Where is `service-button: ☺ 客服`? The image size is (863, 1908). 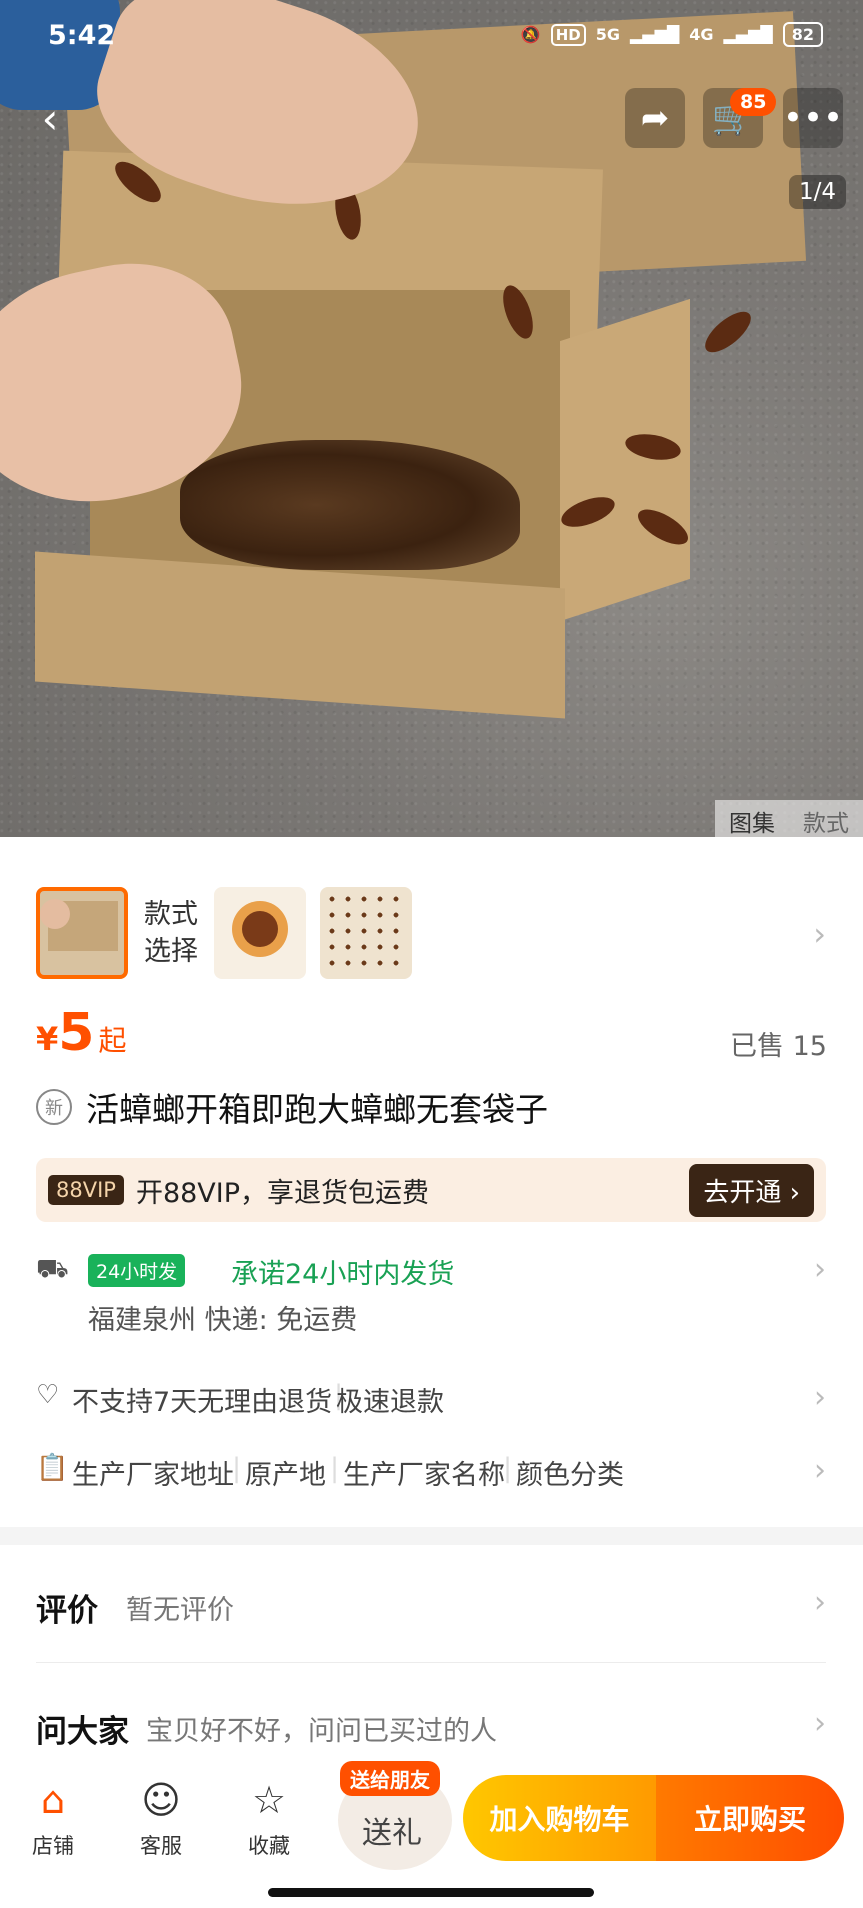
service-button: ☺ 客服 is located at coordinates (161, 1819).